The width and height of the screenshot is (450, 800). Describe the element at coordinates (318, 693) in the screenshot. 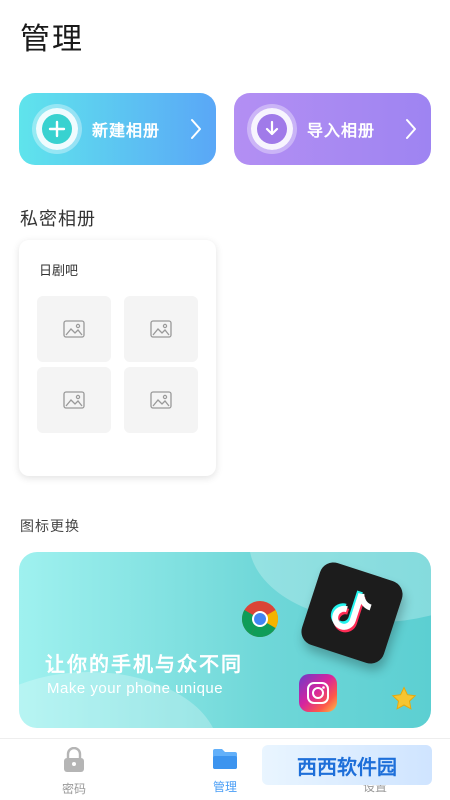

I see `instagram-icon` at that location.